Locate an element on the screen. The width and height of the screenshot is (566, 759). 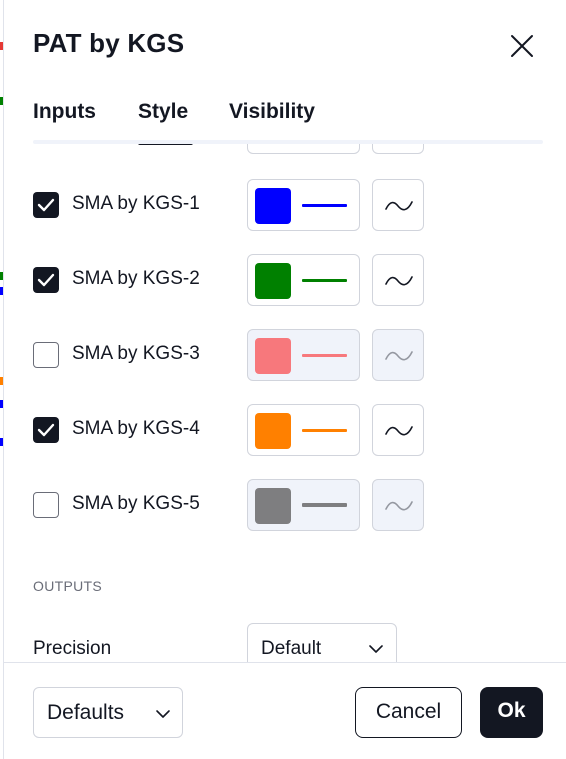
precision-label: Precision is located at coordinates (72, 648).